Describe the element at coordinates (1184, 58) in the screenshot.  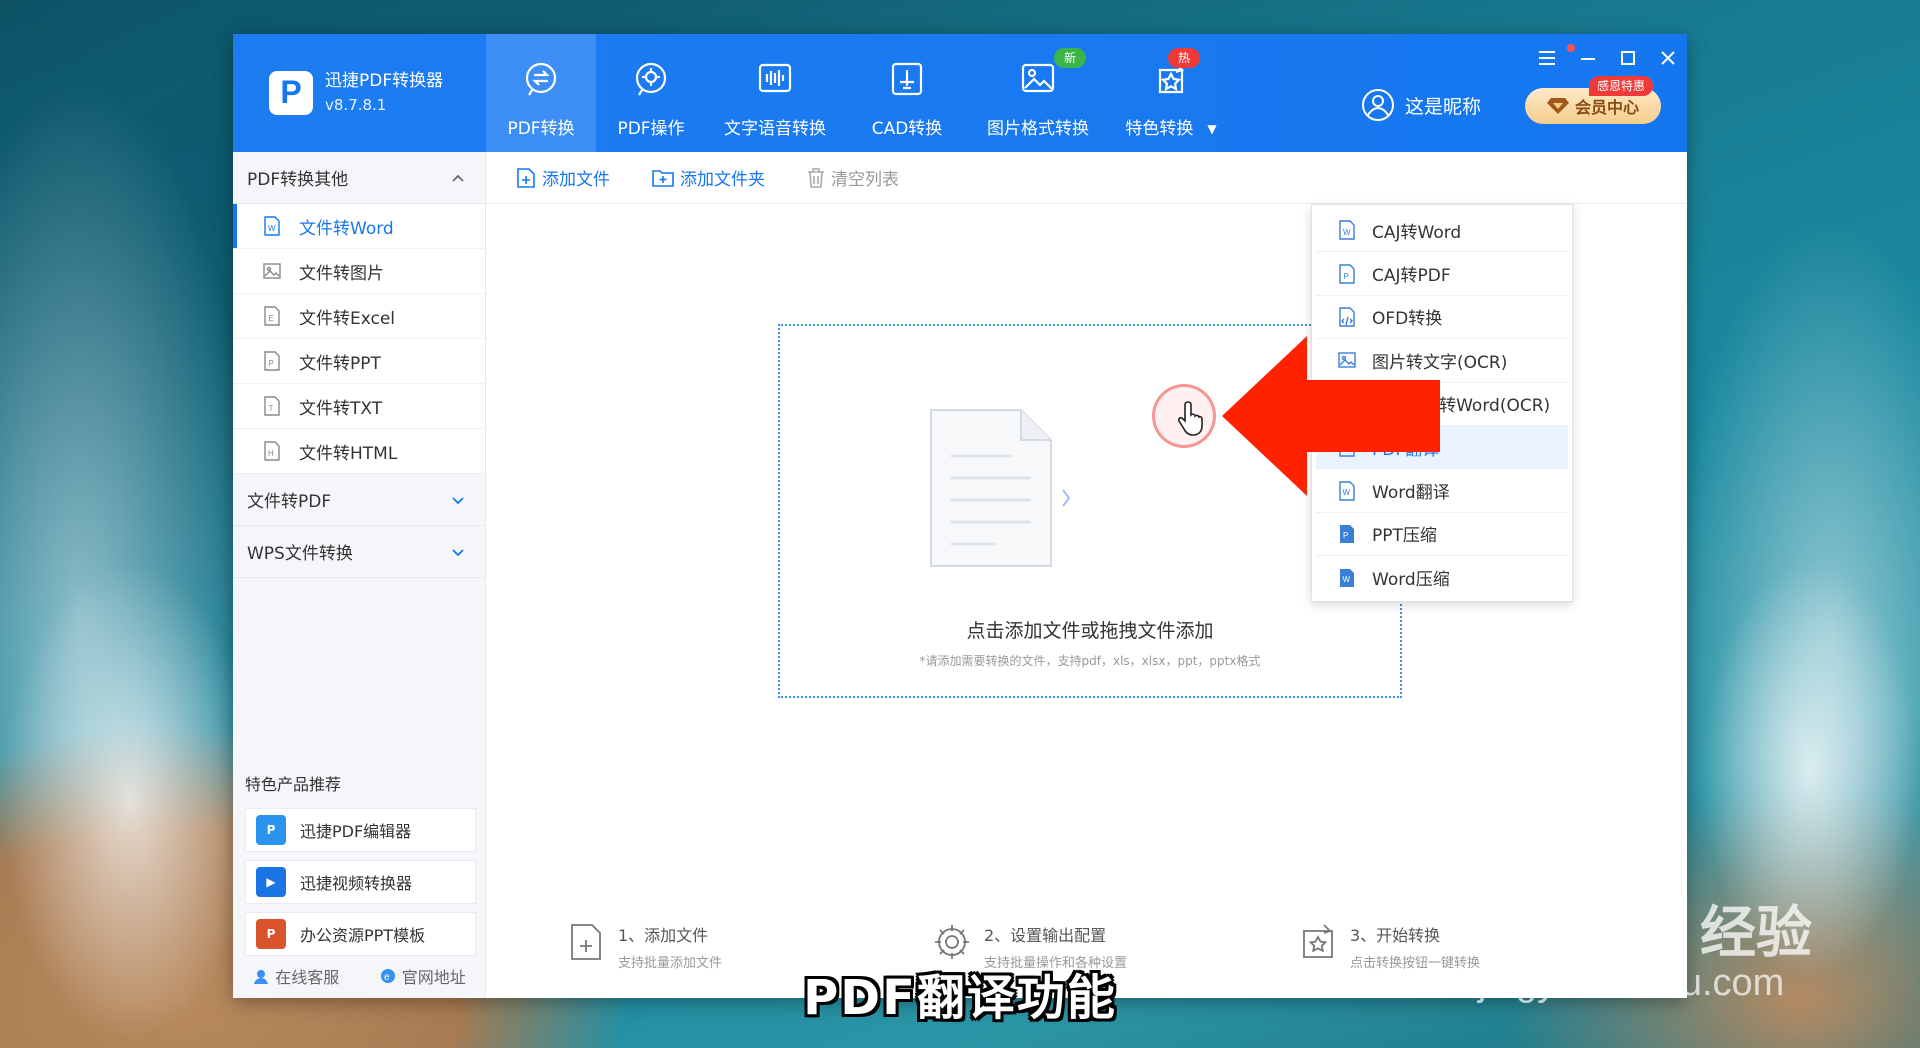
I see `hot-badge: 热` at that location.